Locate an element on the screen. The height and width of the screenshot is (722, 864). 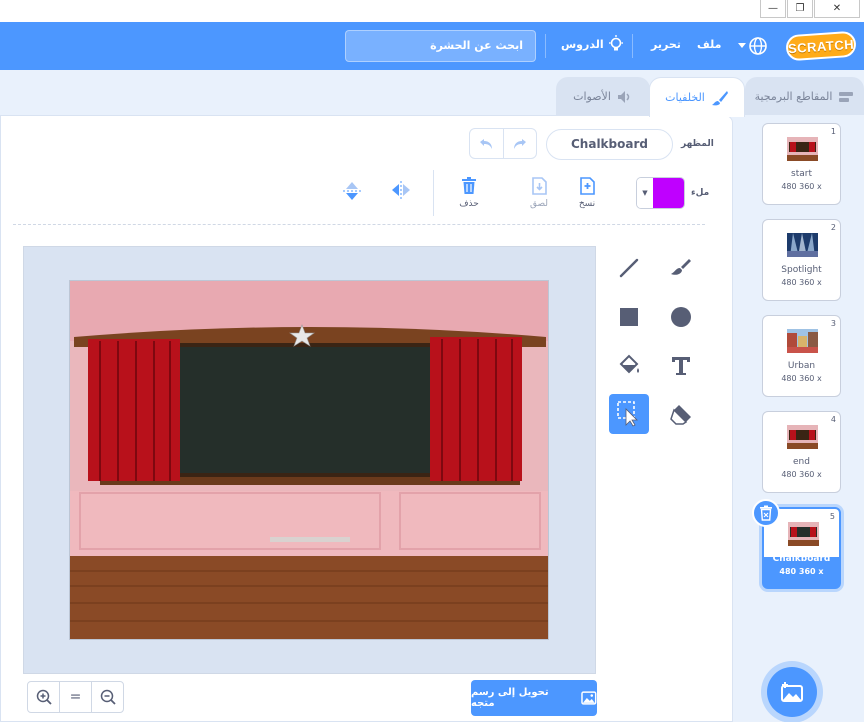
text-tool is located at coordinates (681, 366).